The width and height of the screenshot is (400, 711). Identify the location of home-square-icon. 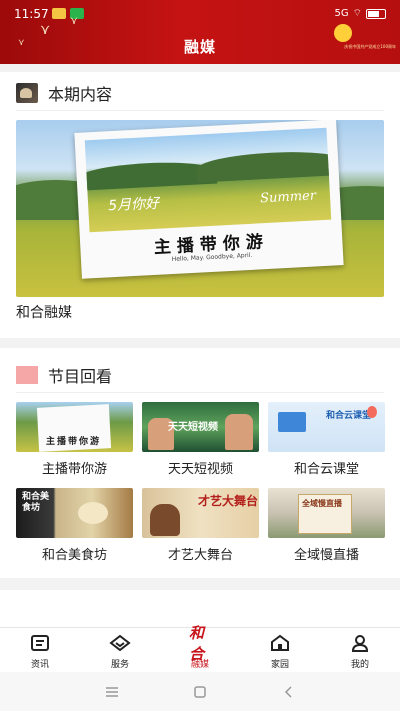
(200, 692).